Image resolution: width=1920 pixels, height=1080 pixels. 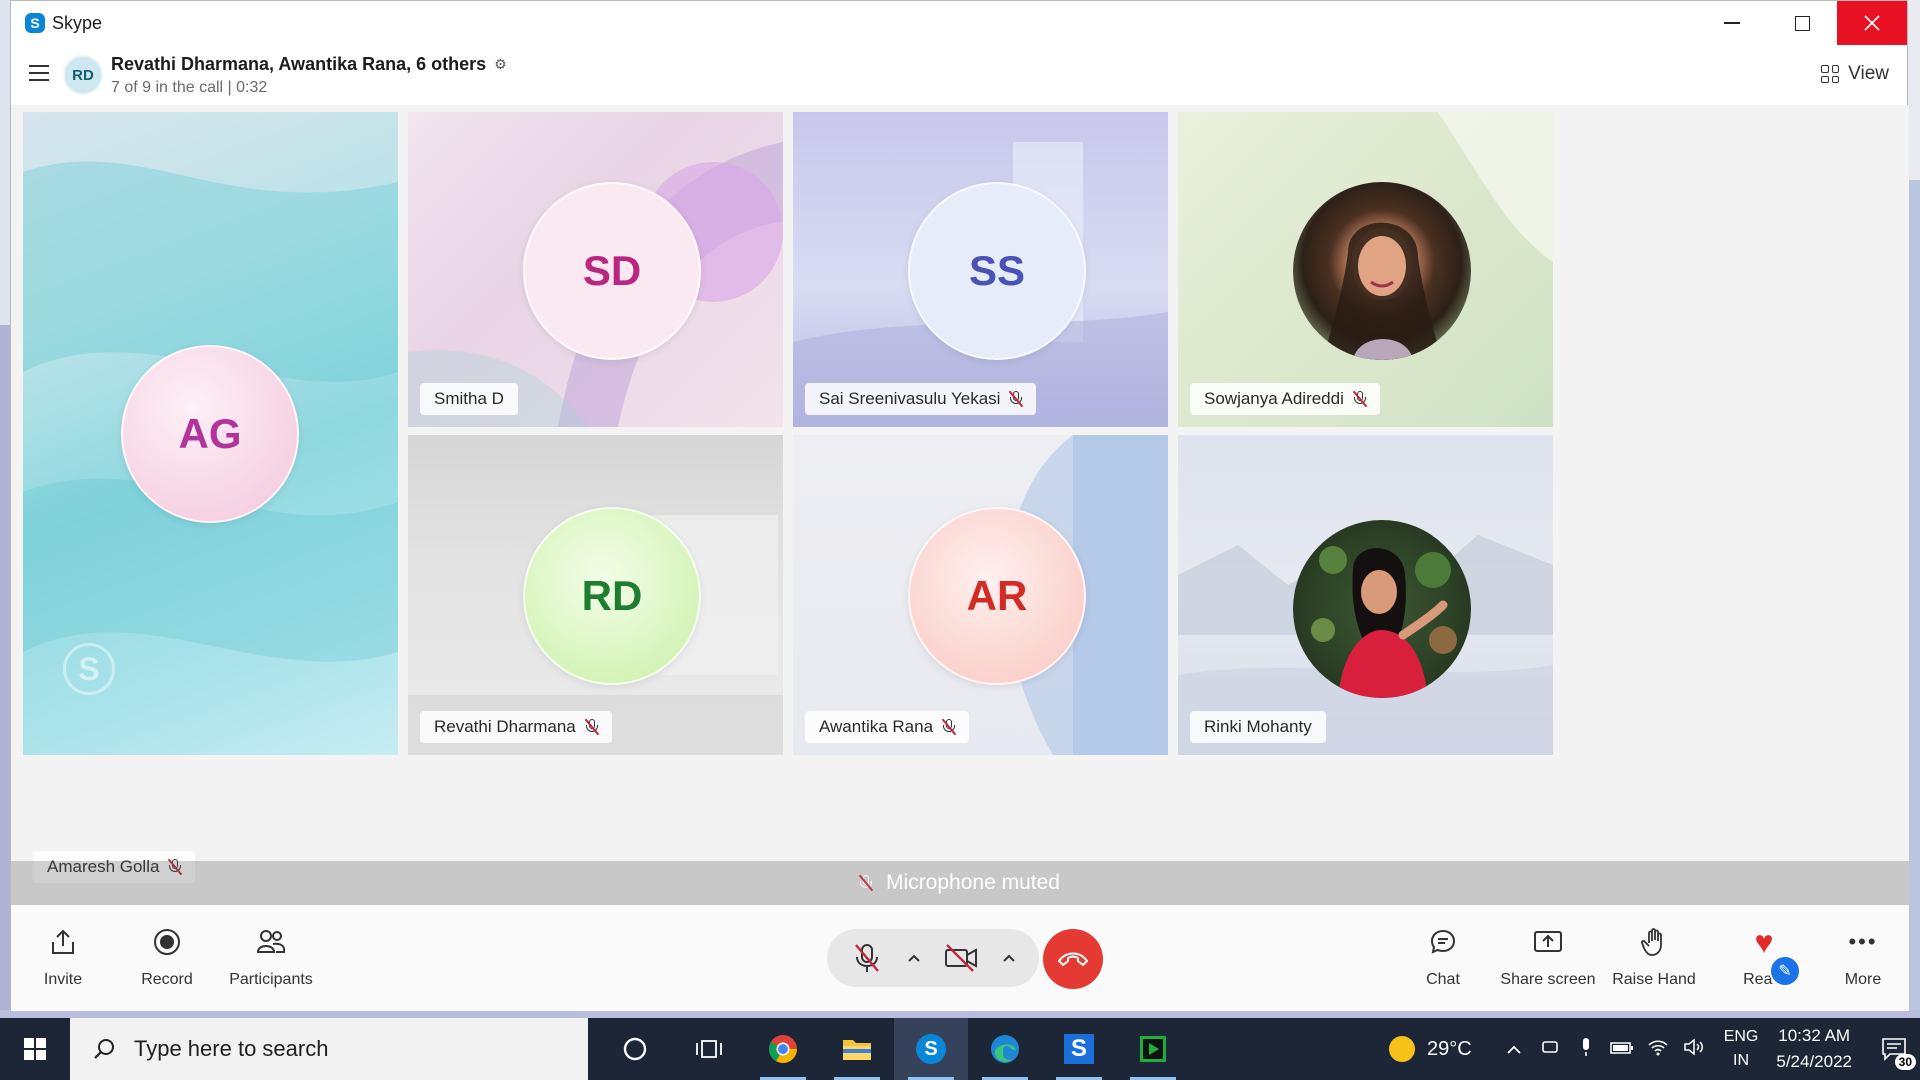 I want to click on chat-button: Chat, so click(x=1443, y=958).